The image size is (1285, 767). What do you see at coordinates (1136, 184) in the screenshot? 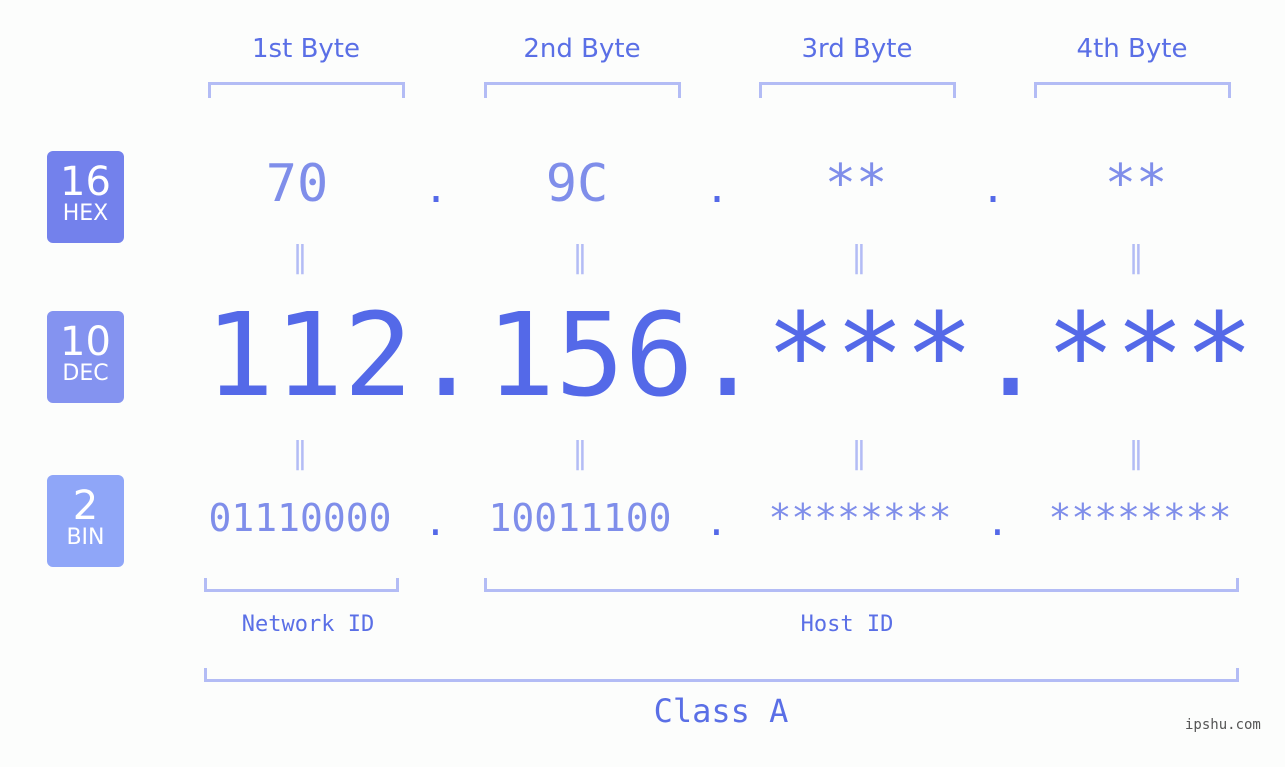
I see `hex-value-4: **` at bounding box center [1136, 184].